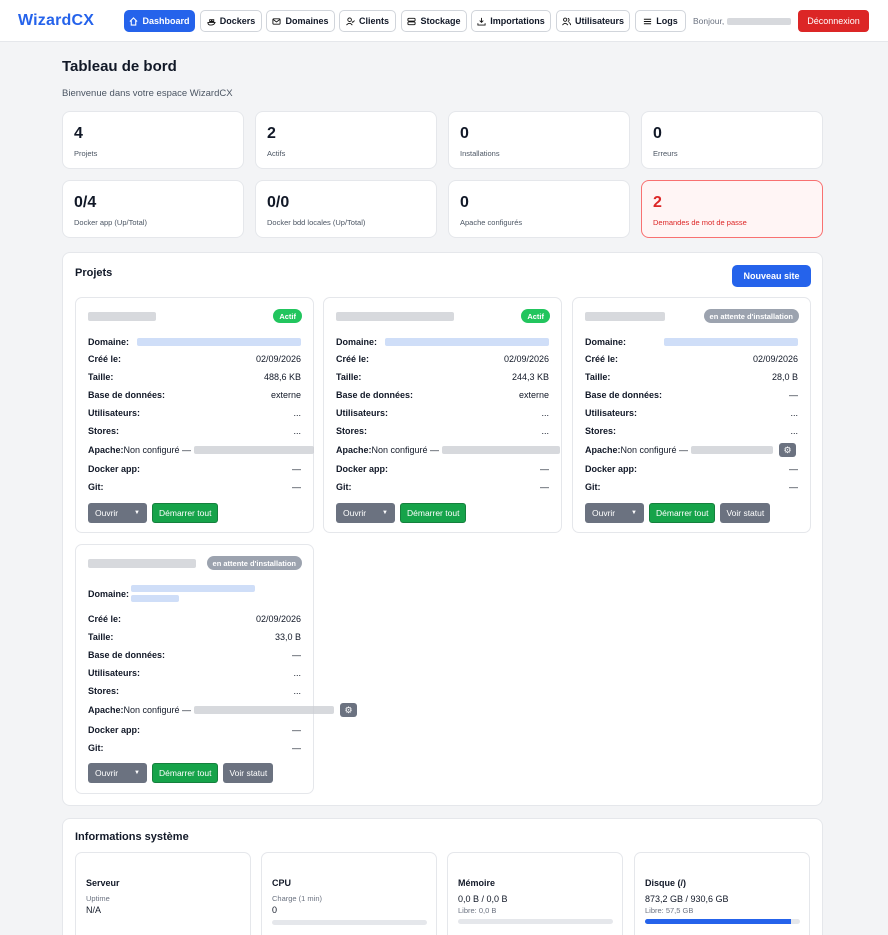 This screenshot has width=888, height=935. I want to click on user-check-icon, so click(350, 20).